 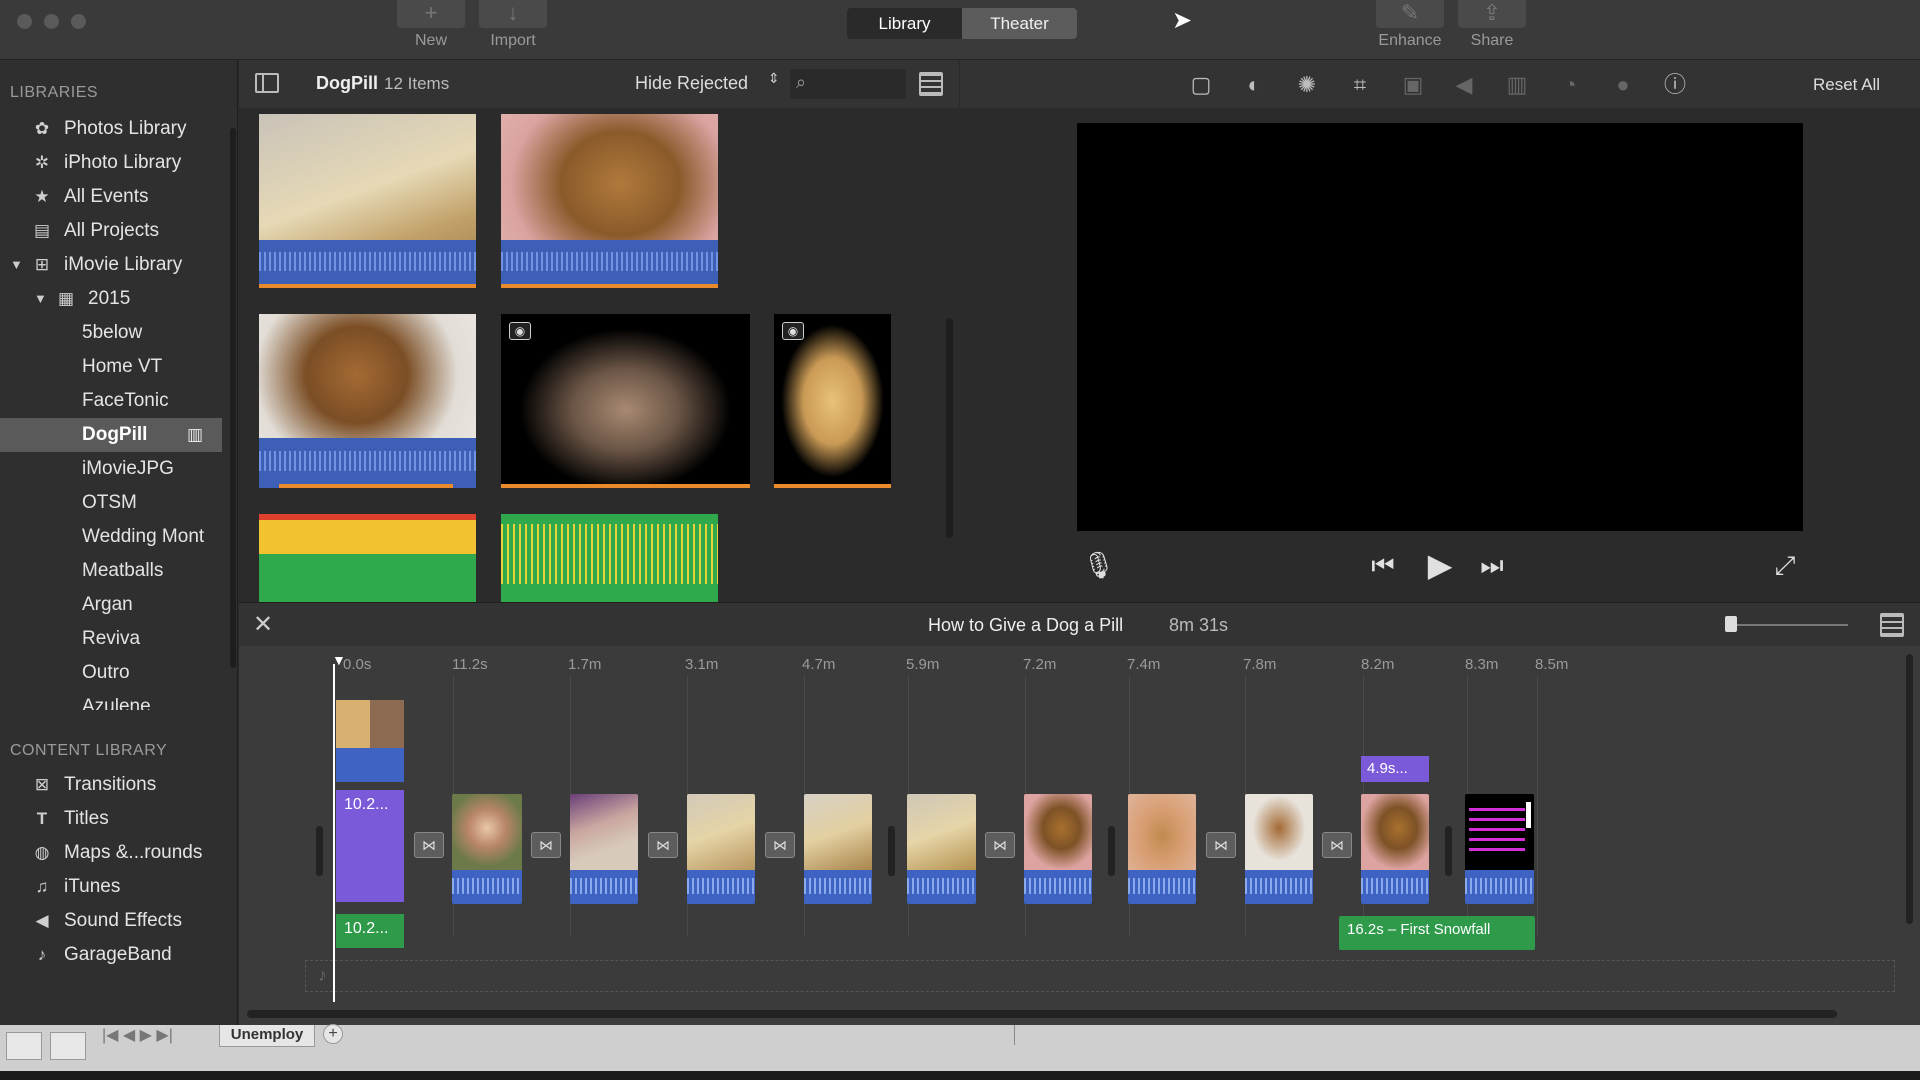 What do you see at coordinates (118, 367) in the screenshot?
I see `sidebar-item-event: Home VT` at bounding box center [118, 367].